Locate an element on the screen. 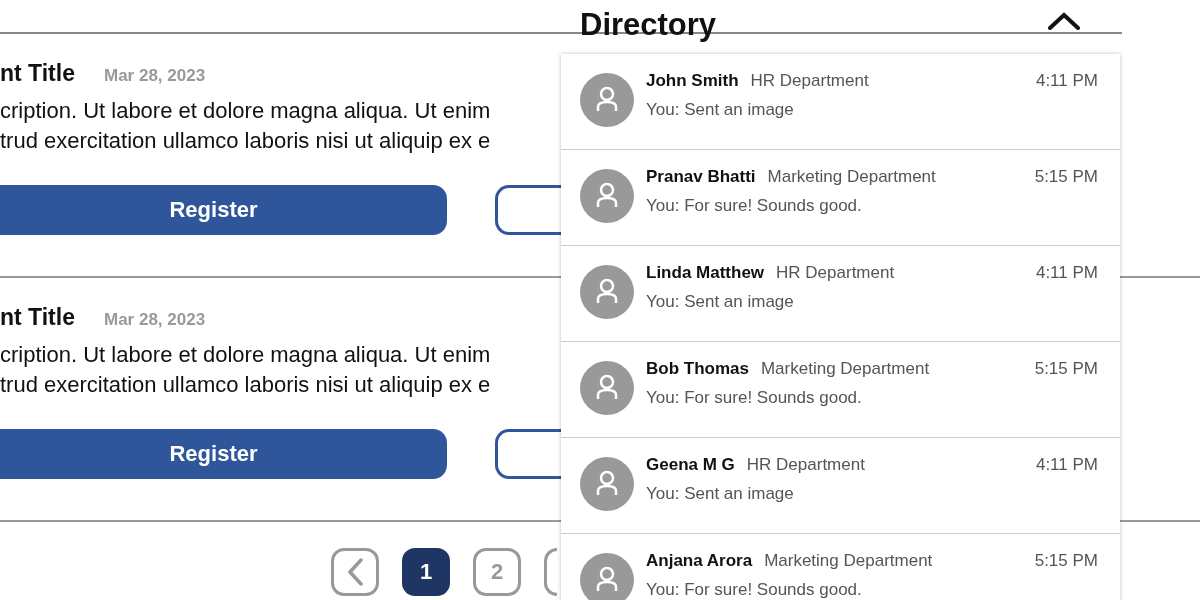  contact-row: Pranav Bhatti Marketing Department 5:15 PM You: For sure! Sounds good. is located at coordinates (840, 198).